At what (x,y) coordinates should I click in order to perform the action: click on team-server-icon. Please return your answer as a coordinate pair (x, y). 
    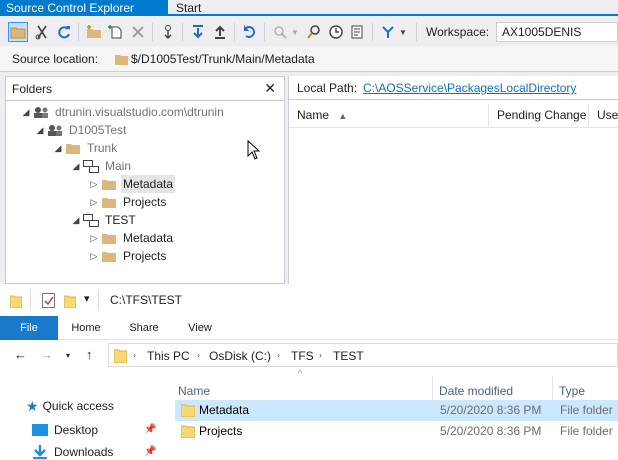
    Looking at the image, I should click on (41, 112).